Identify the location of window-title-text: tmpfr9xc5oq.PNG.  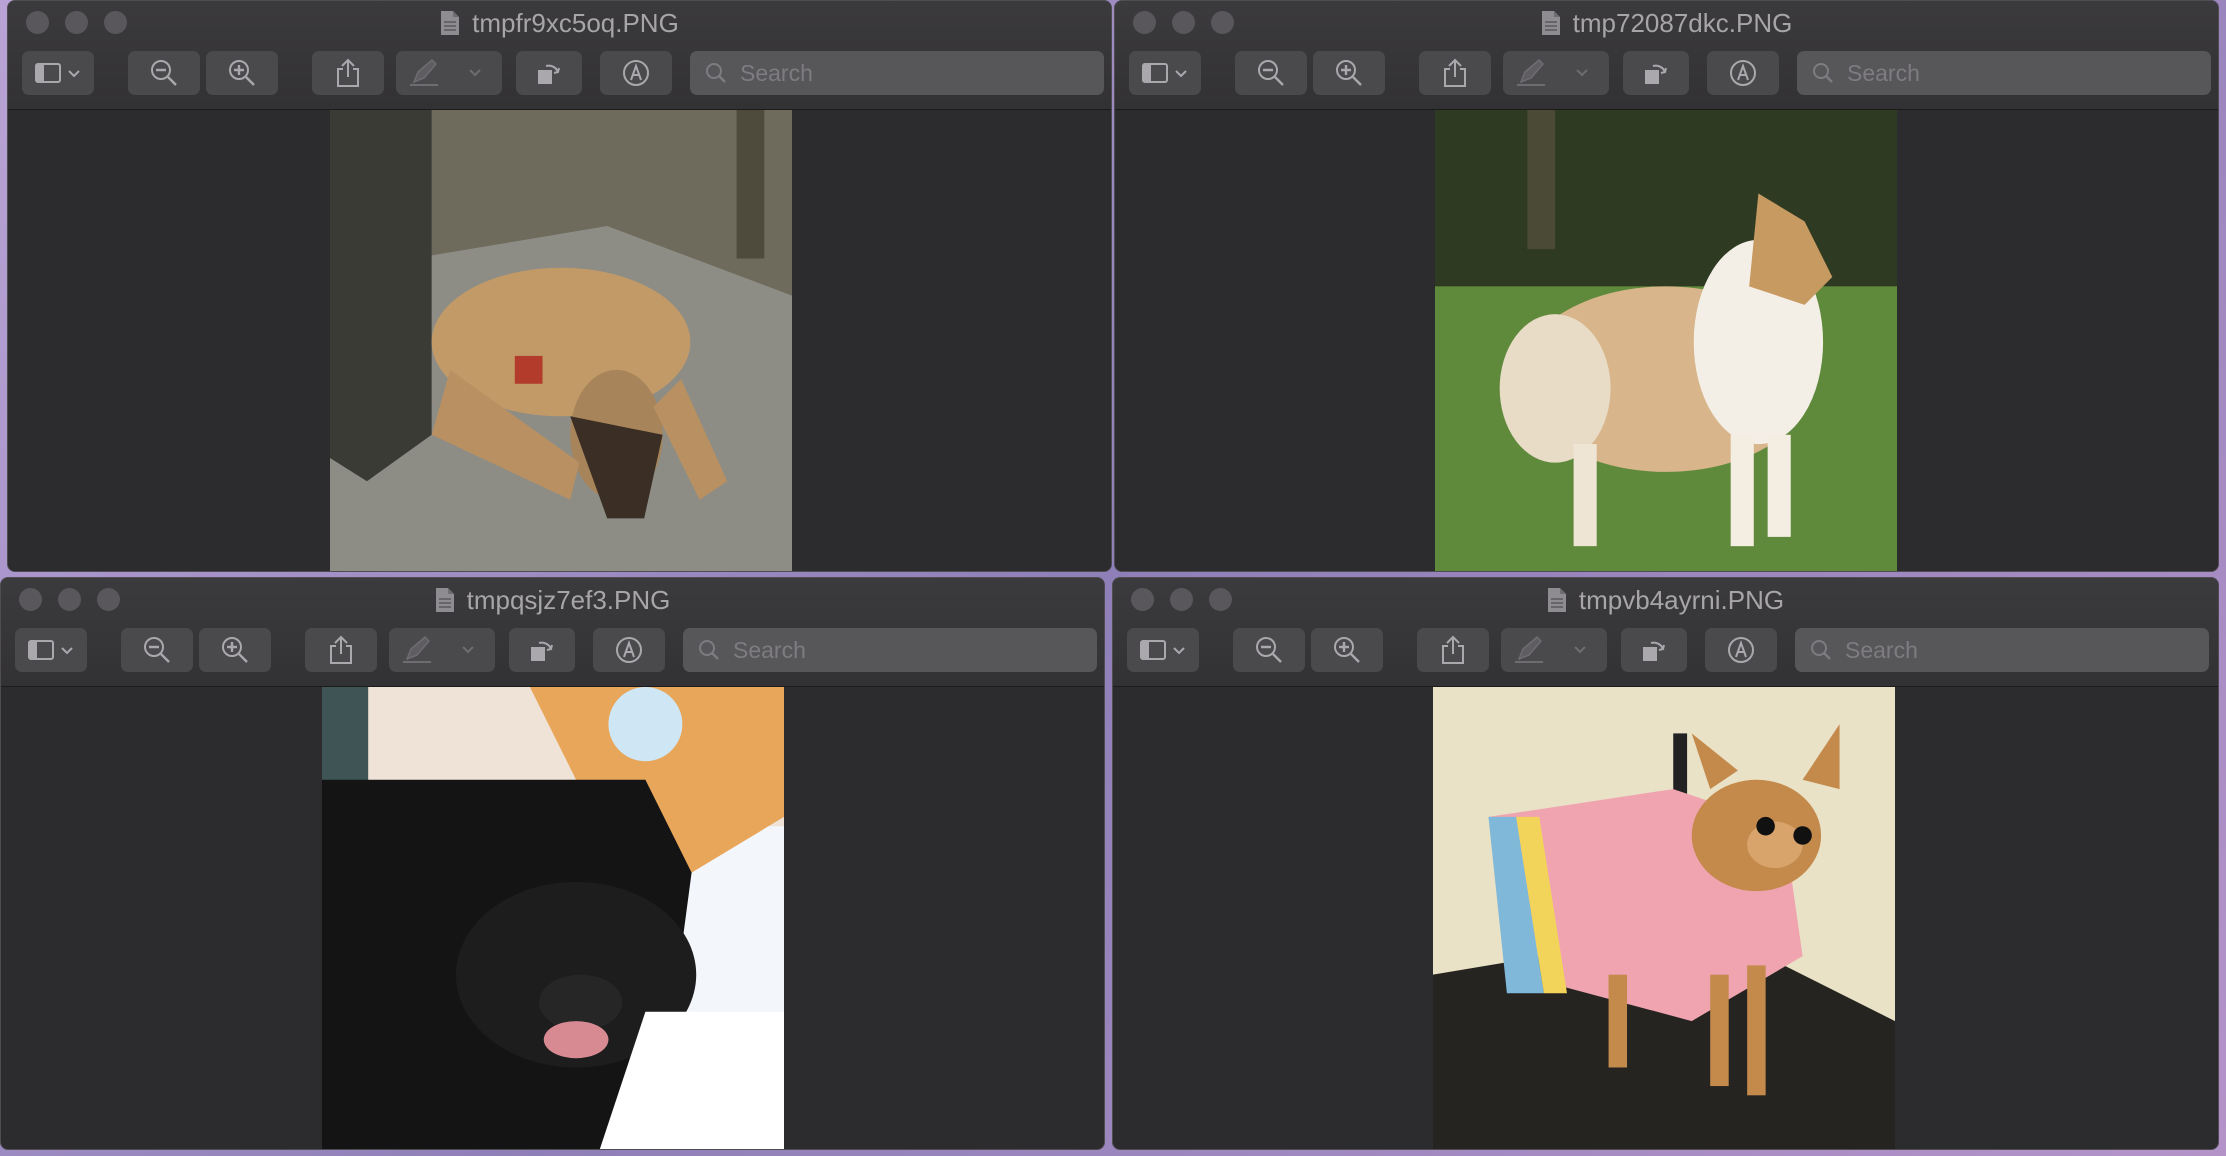
(575, 22).